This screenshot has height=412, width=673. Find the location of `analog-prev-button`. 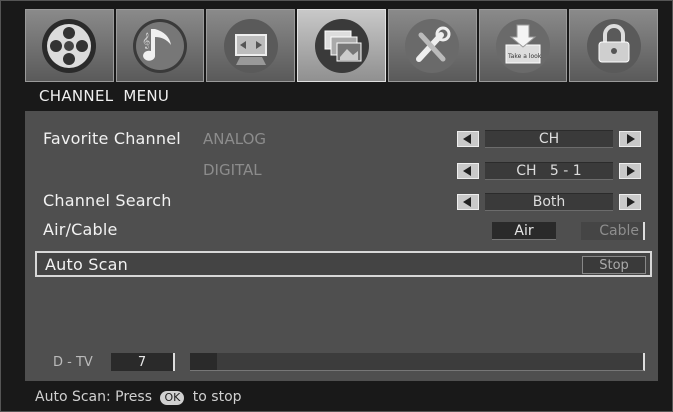

analog-prev-button is located at coordinates (468, 139).